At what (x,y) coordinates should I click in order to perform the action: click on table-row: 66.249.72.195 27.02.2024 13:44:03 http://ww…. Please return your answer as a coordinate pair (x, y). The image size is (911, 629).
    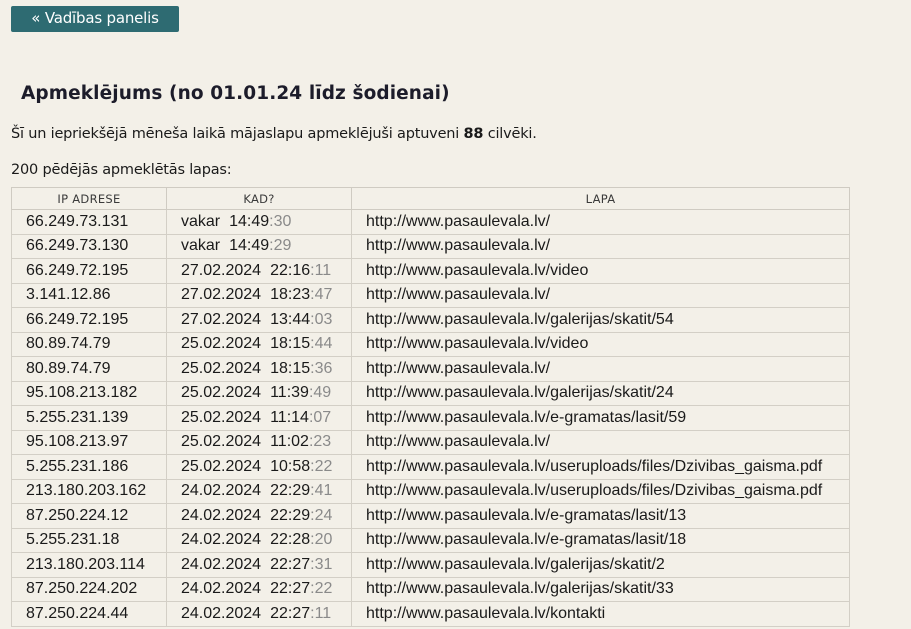
    Looking at the image, I should click on (430, 320).